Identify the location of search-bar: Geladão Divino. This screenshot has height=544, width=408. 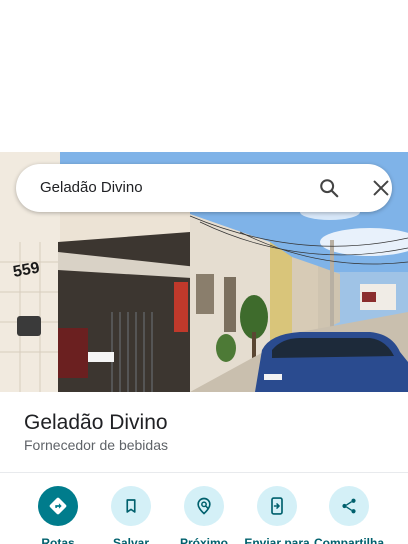
(204, 188).